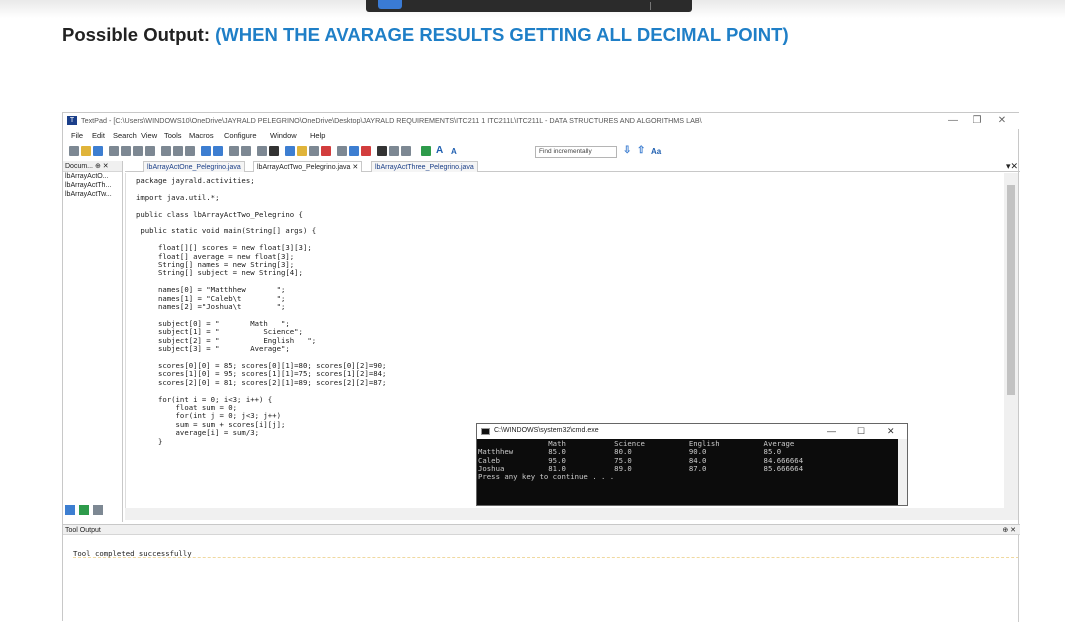  I want to click on tool-output-pin-icon: ⊕ ✕, so click(1009, 530).